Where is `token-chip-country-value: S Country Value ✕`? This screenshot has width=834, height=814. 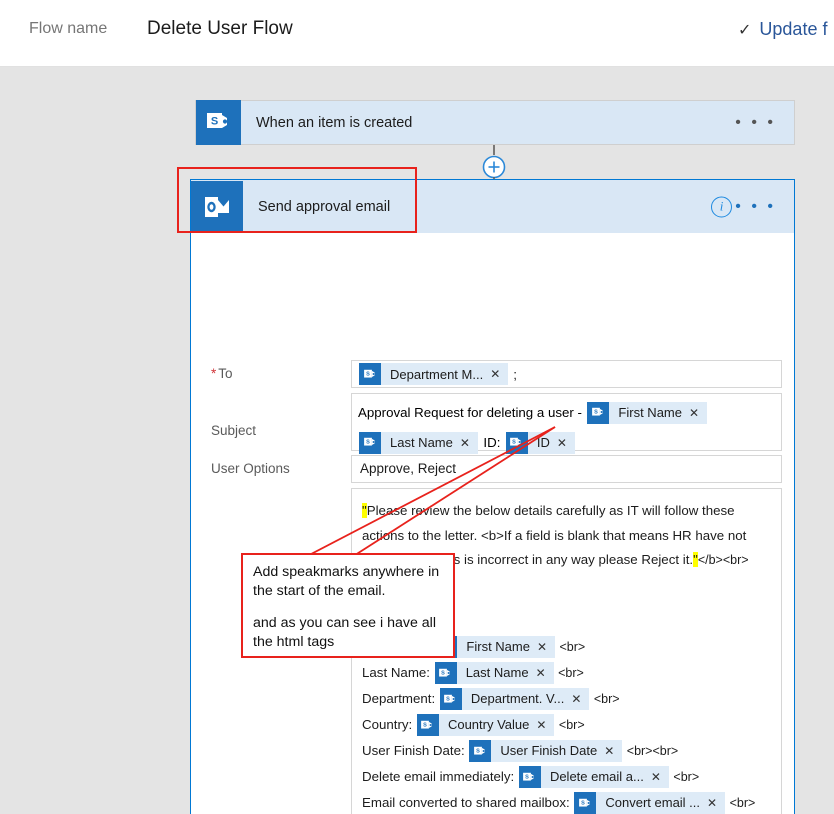 token-chip-country-value: S Country Value ✕ is located at coordinates (485, 725).